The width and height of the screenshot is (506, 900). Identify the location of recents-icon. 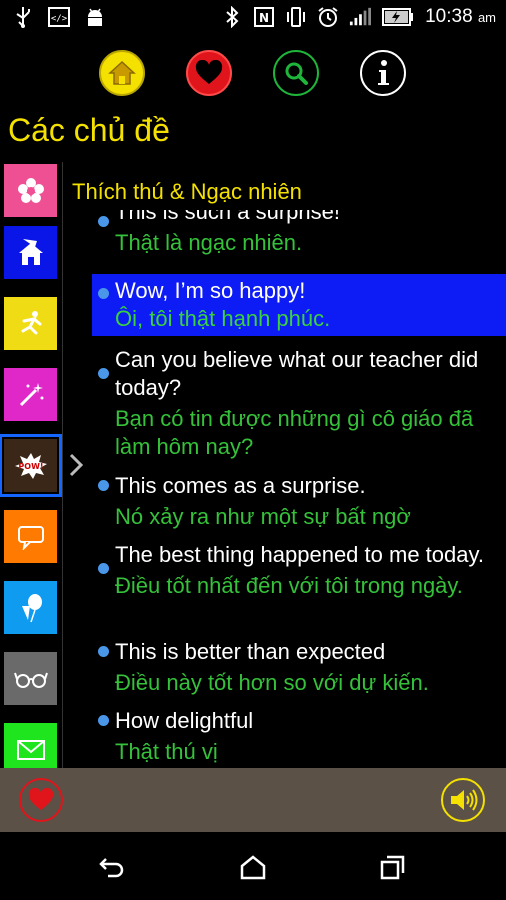
(392, 867).